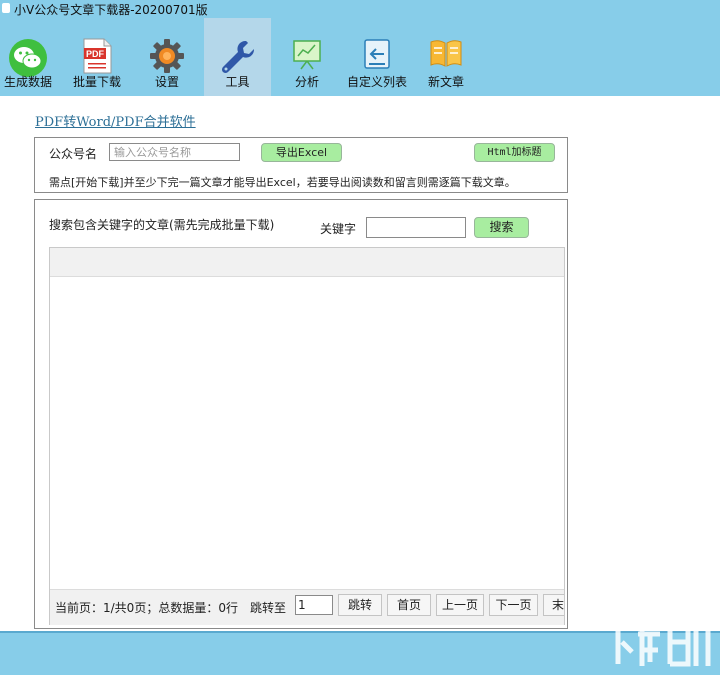  I want to click on window-title: 小V公众号文章下载器-20200701版, so click(111, 10).